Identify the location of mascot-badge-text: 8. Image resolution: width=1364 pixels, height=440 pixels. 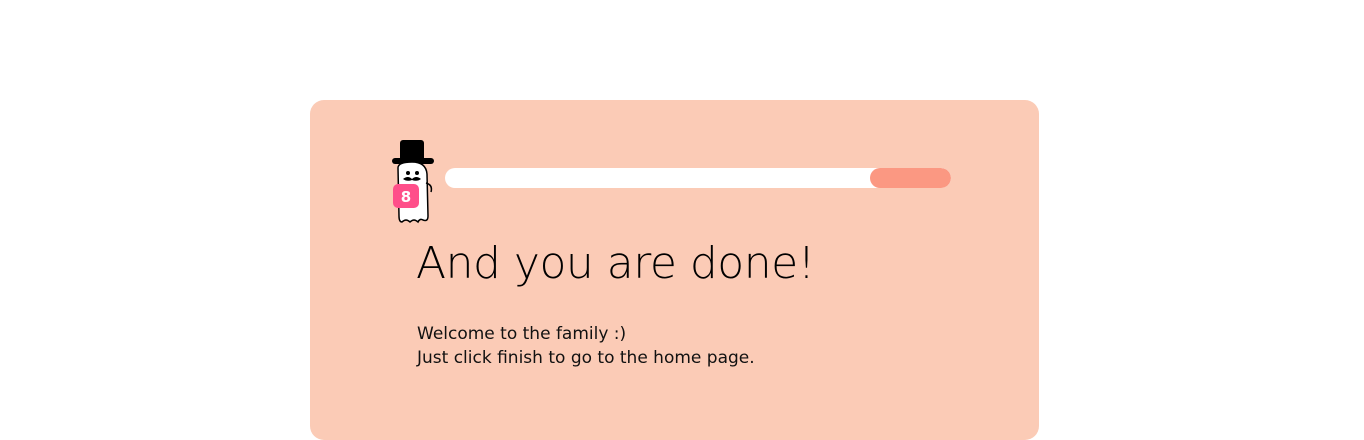
(406, 197).